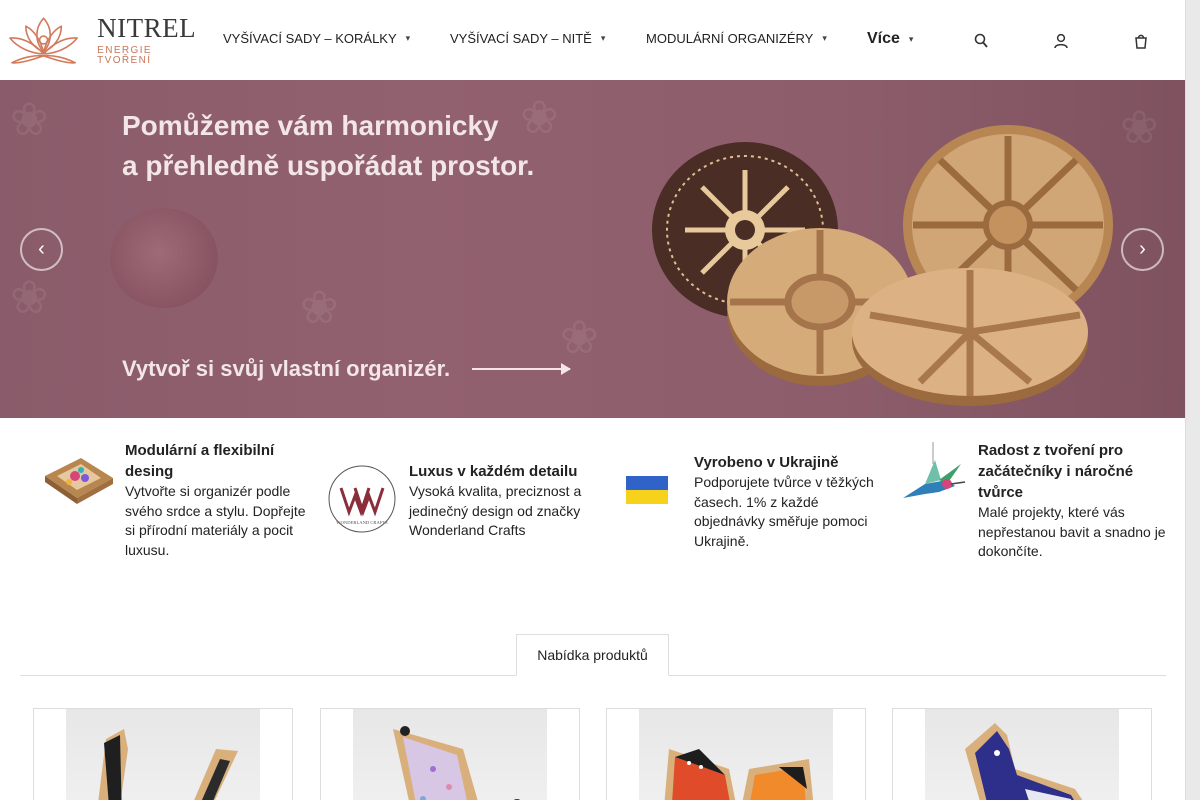 Image resolution: width=1200 pixels, height=800 pixels. Describe the element at coordinates (310, 38) in the screenshot. I see `nav-item-label: VYŠÍVACÍ SADY – KORÁLKY` at that location.